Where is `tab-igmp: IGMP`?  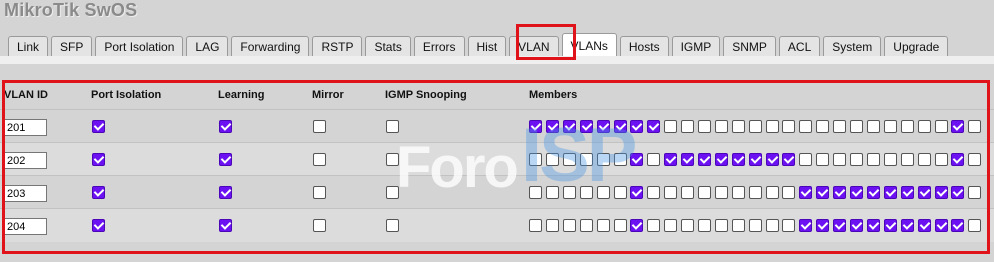
tab-igmp: IGMP is located at coordinates (696, 46).